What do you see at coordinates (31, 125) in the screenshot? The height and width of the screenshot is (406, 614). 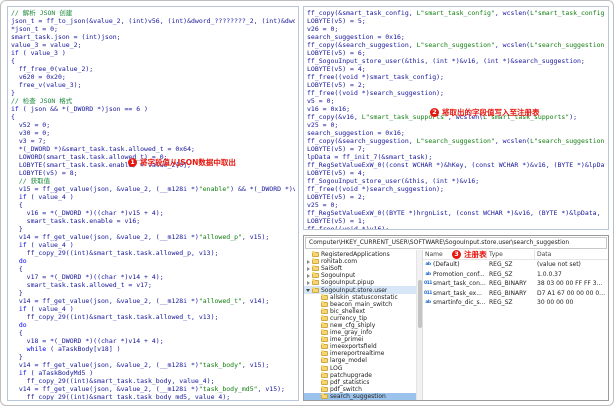 I see `code-line: v52 = 0;` at bounding box center [31, 125].